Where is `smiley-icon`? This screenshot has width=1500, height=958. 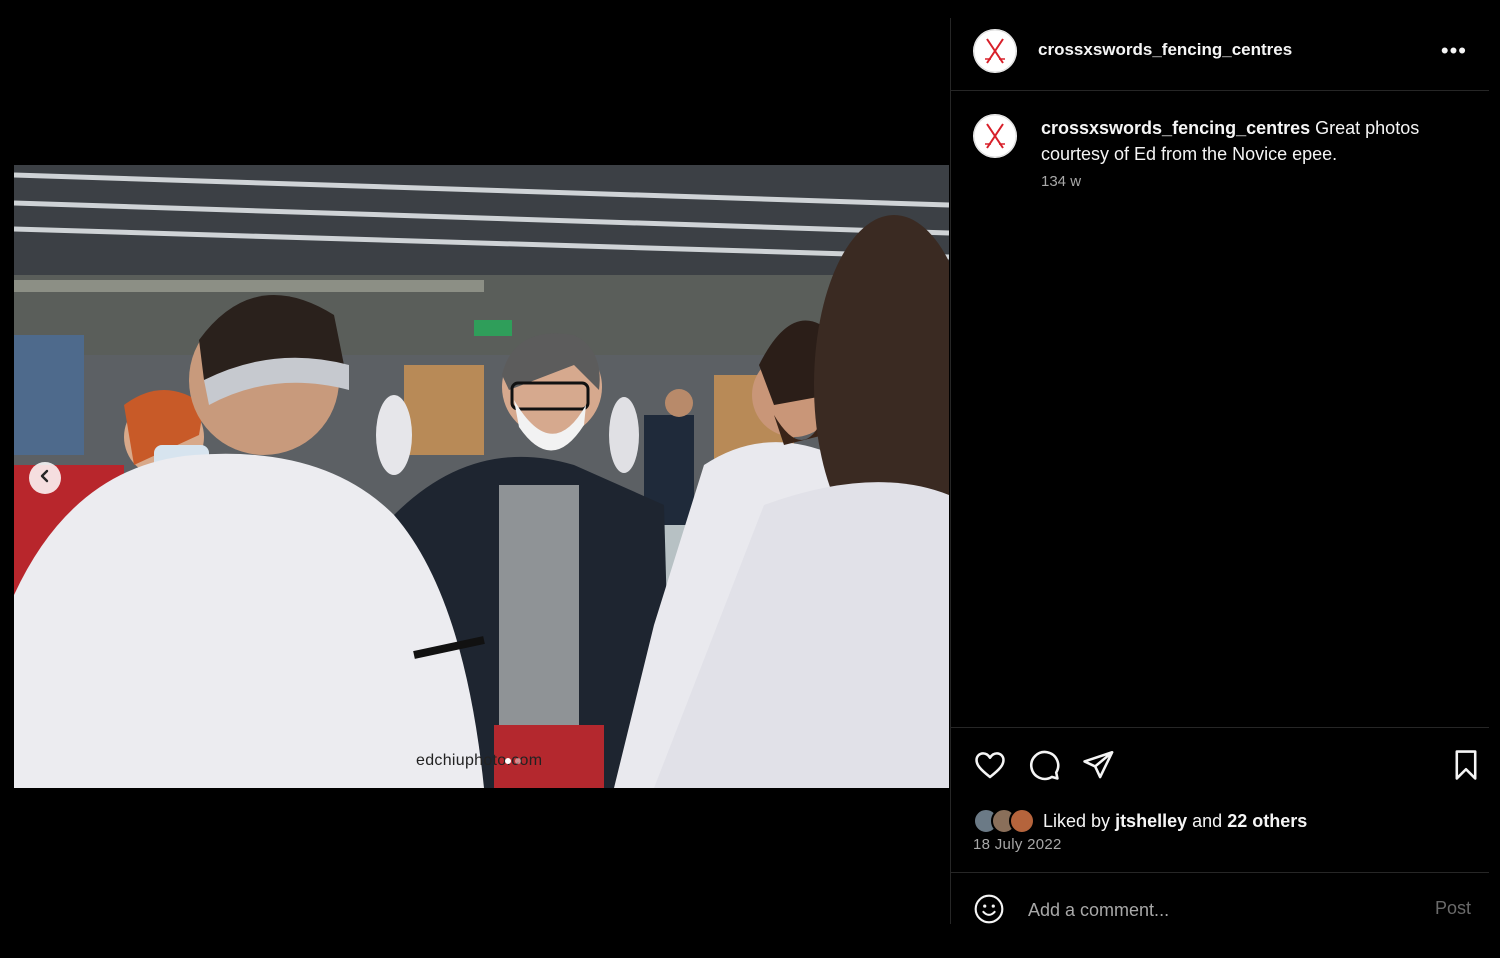
smiley-icon is located at coordinates (989, 909).